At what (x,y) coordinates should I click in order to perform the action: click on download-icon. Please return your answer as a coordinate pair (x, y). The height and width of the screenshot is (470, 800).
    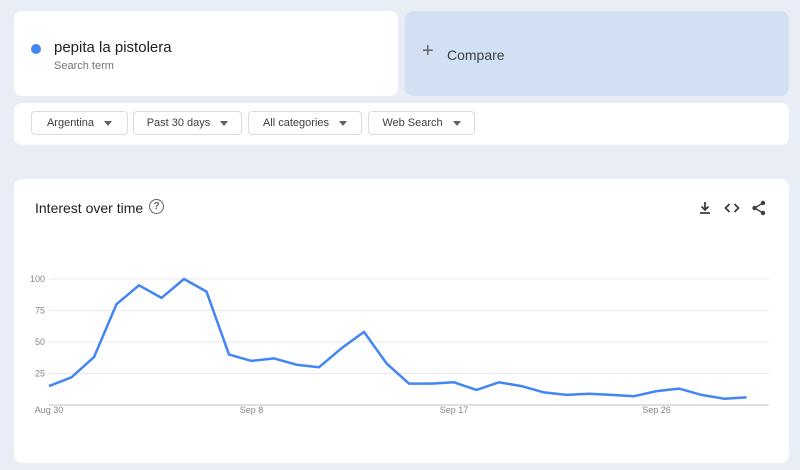
    Looking at the image, I should click on (705, 208).